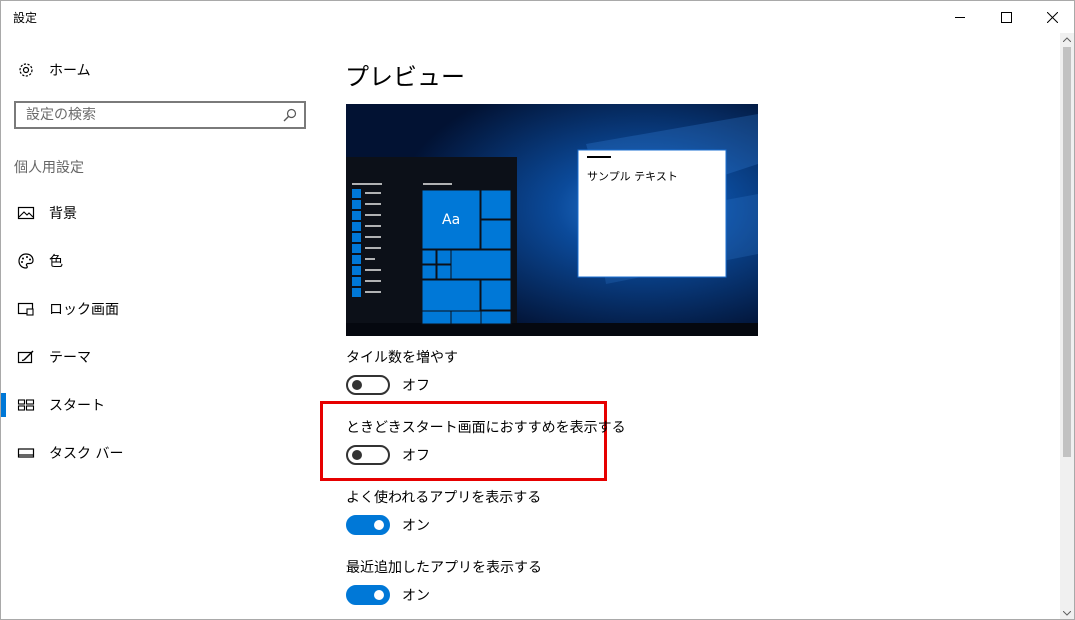 Image resolution: width=1075 pixels, height=620 pixels. Describe the element at coordinates (463, 441) in the screenshot. I see `highlight-box` at that location.